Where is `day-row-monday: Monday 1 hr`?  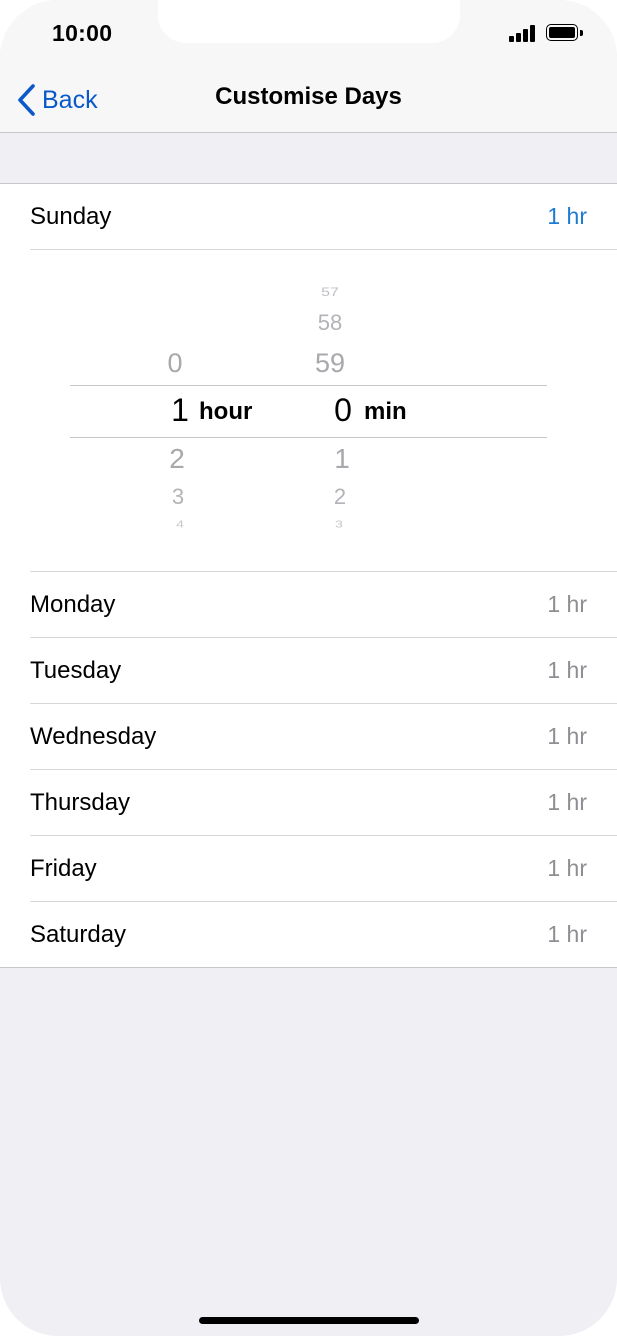
day-row-monday: Monday 1 hr is located at coordinates (323, 605).